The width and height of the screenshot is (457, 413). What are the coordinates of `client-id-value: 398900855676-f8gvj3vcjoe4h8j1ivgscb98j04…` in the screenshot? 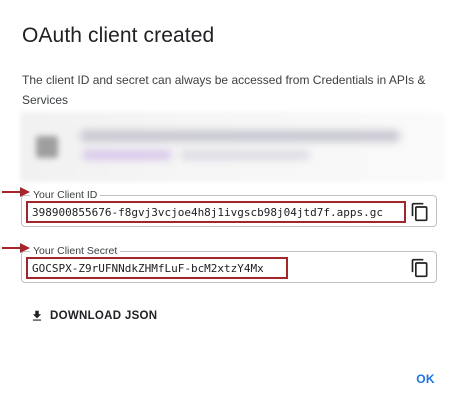 It's located at (216, 212).